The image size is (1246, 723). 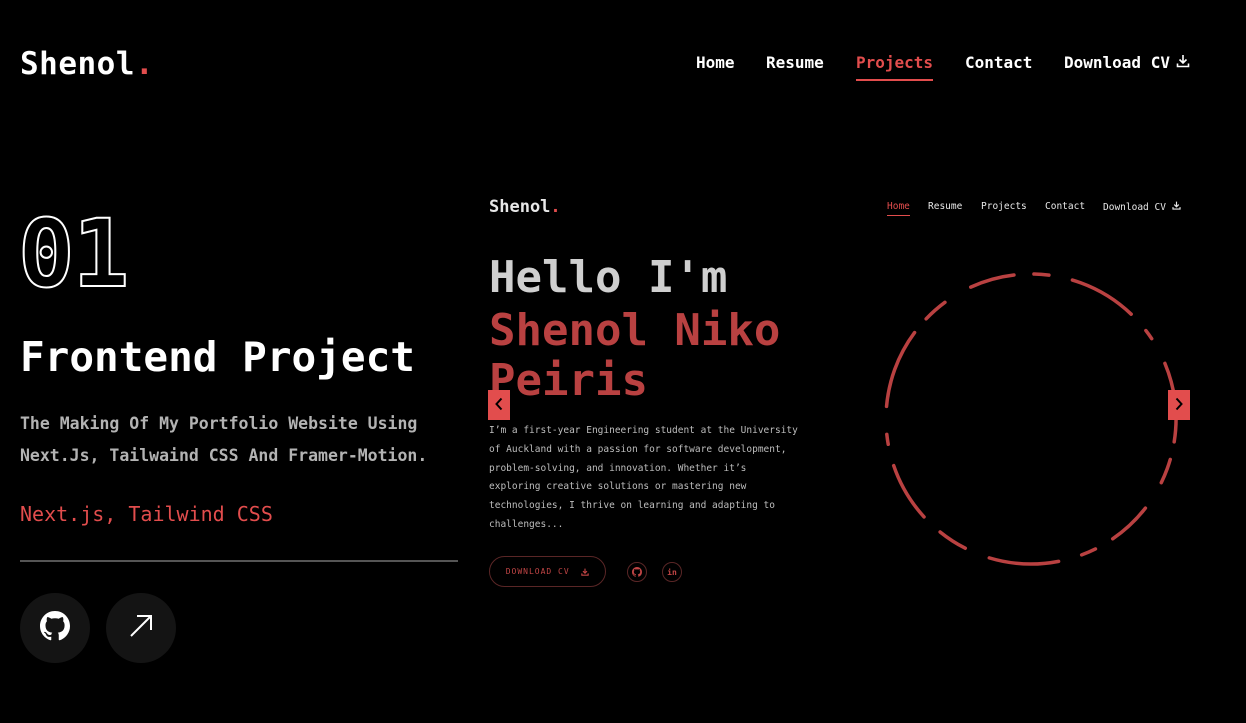 What do you see at coordinates (945, 206) in the screenshot?
I see `preview-nav-resume: Resume` at bounding box center [945, 206].